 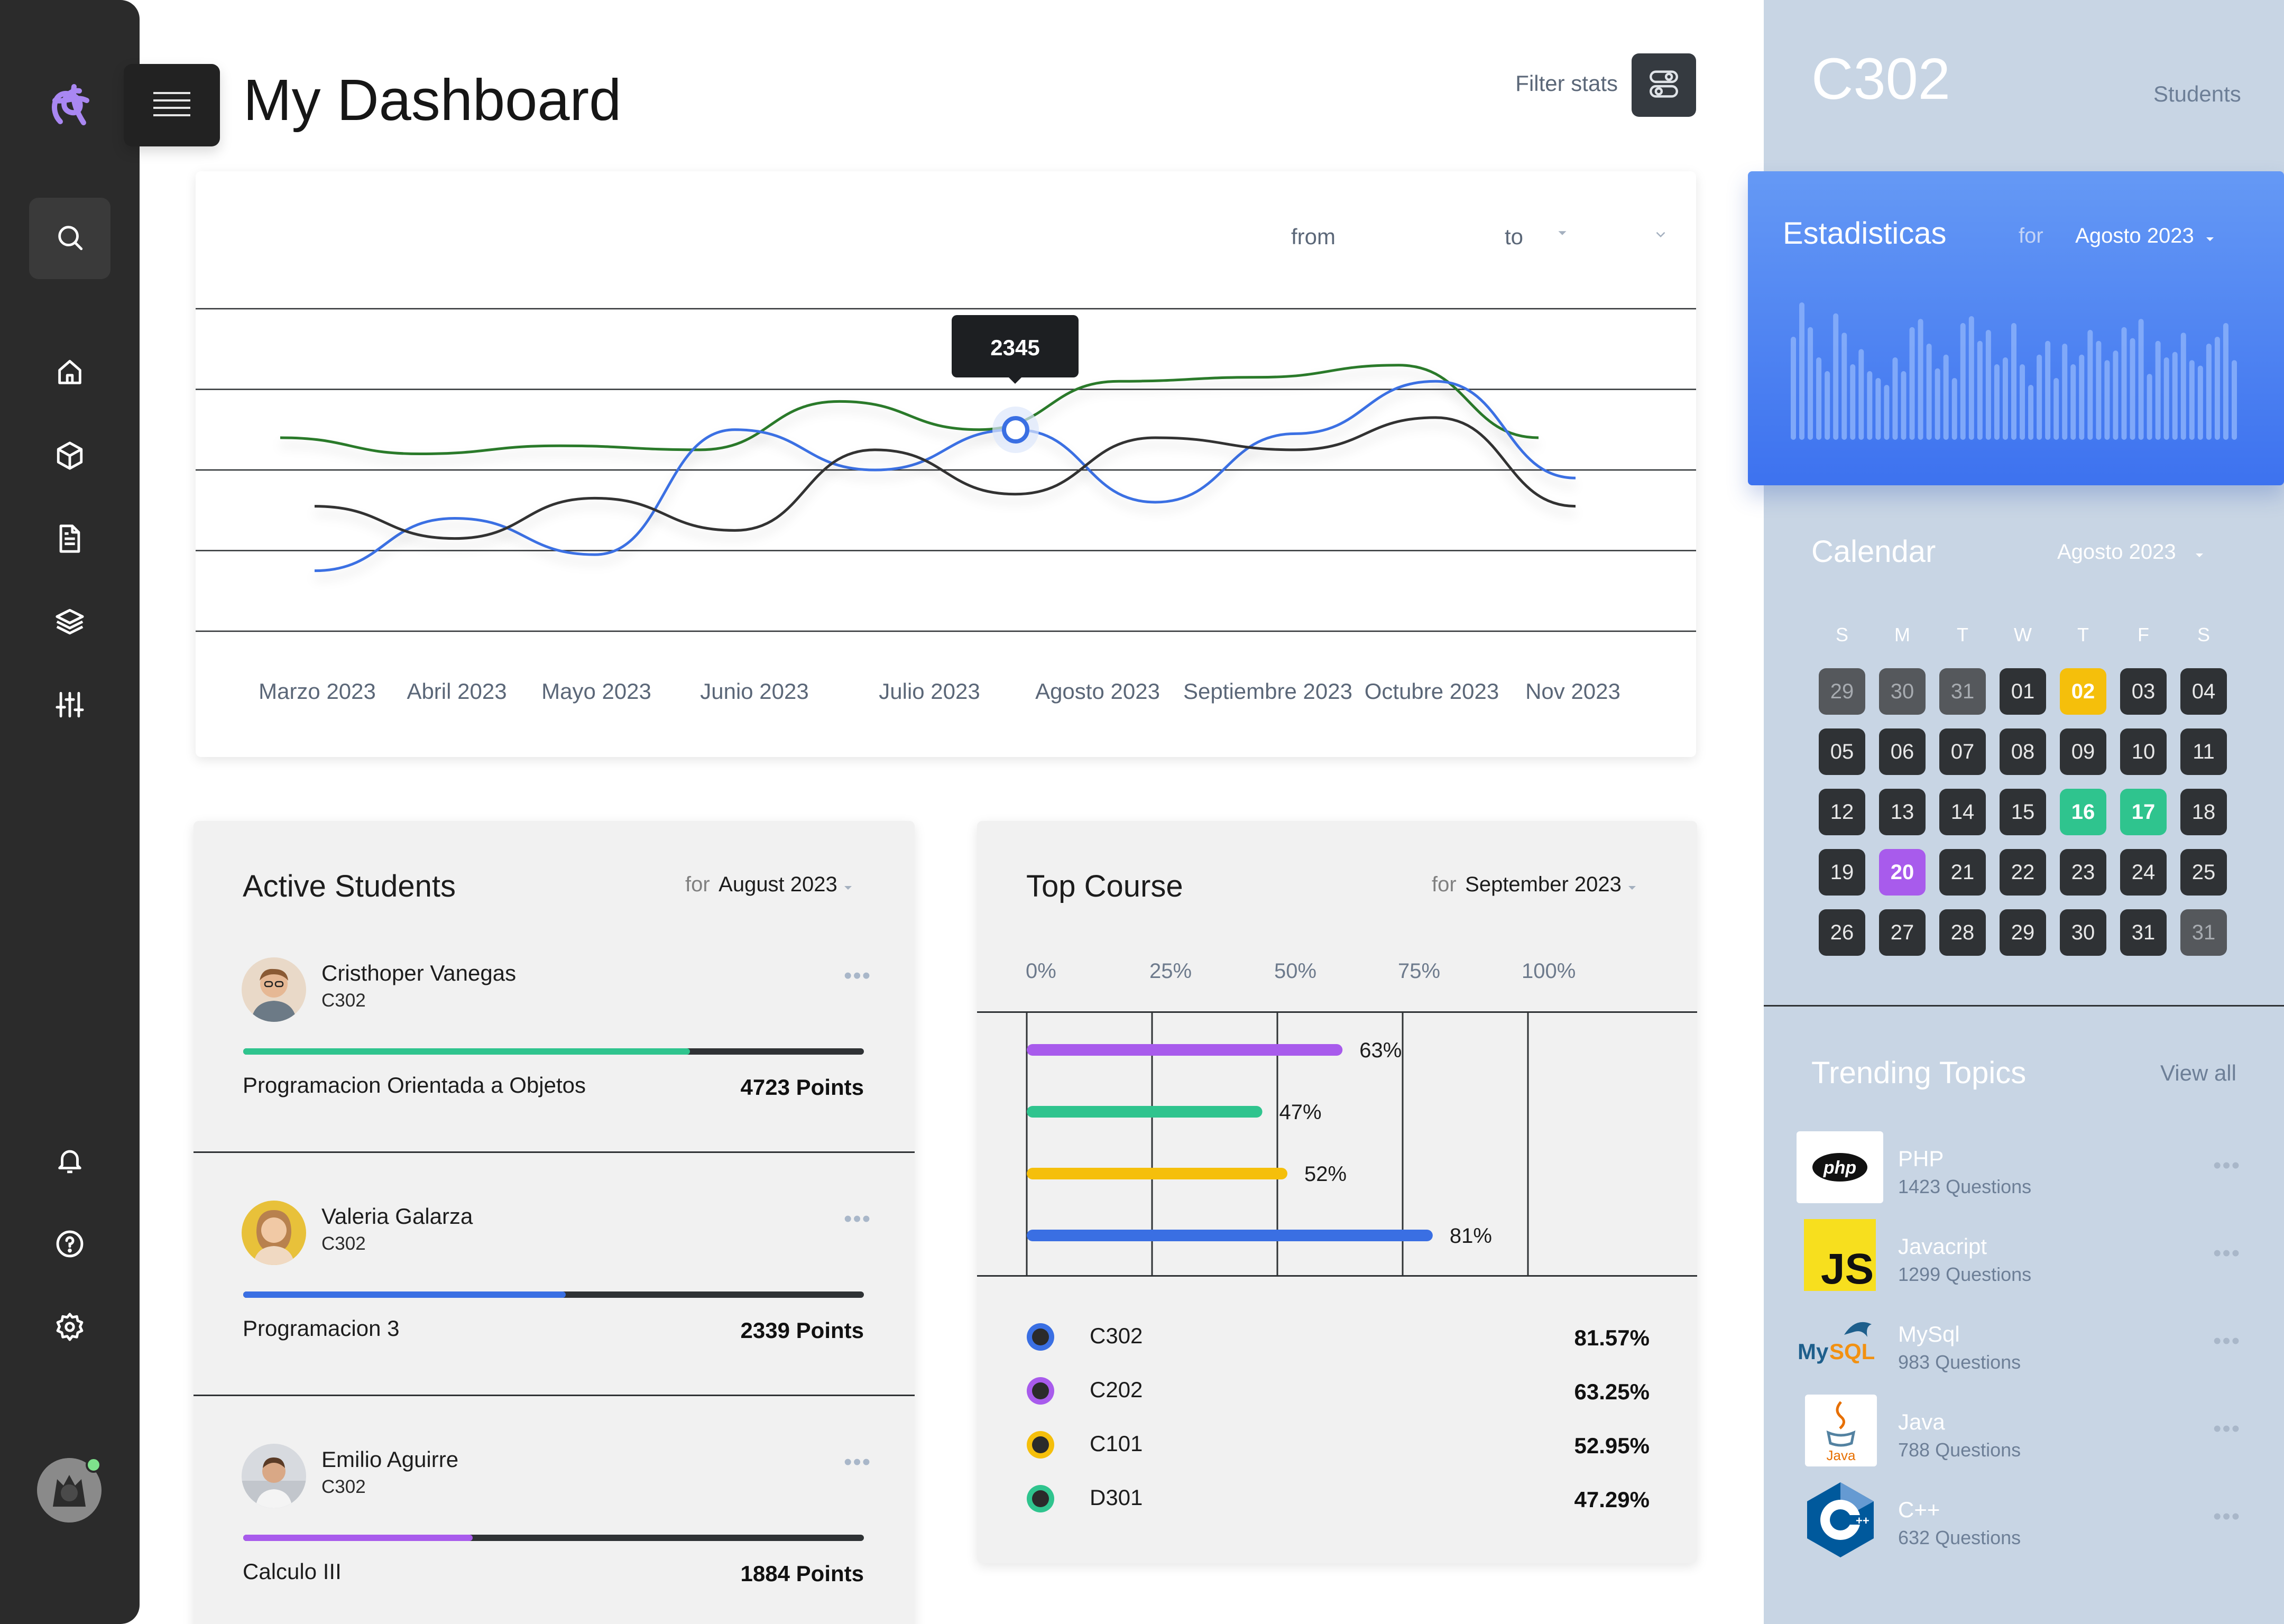 I want to click on calendar-day: 04, so click(x=2203, y=691).